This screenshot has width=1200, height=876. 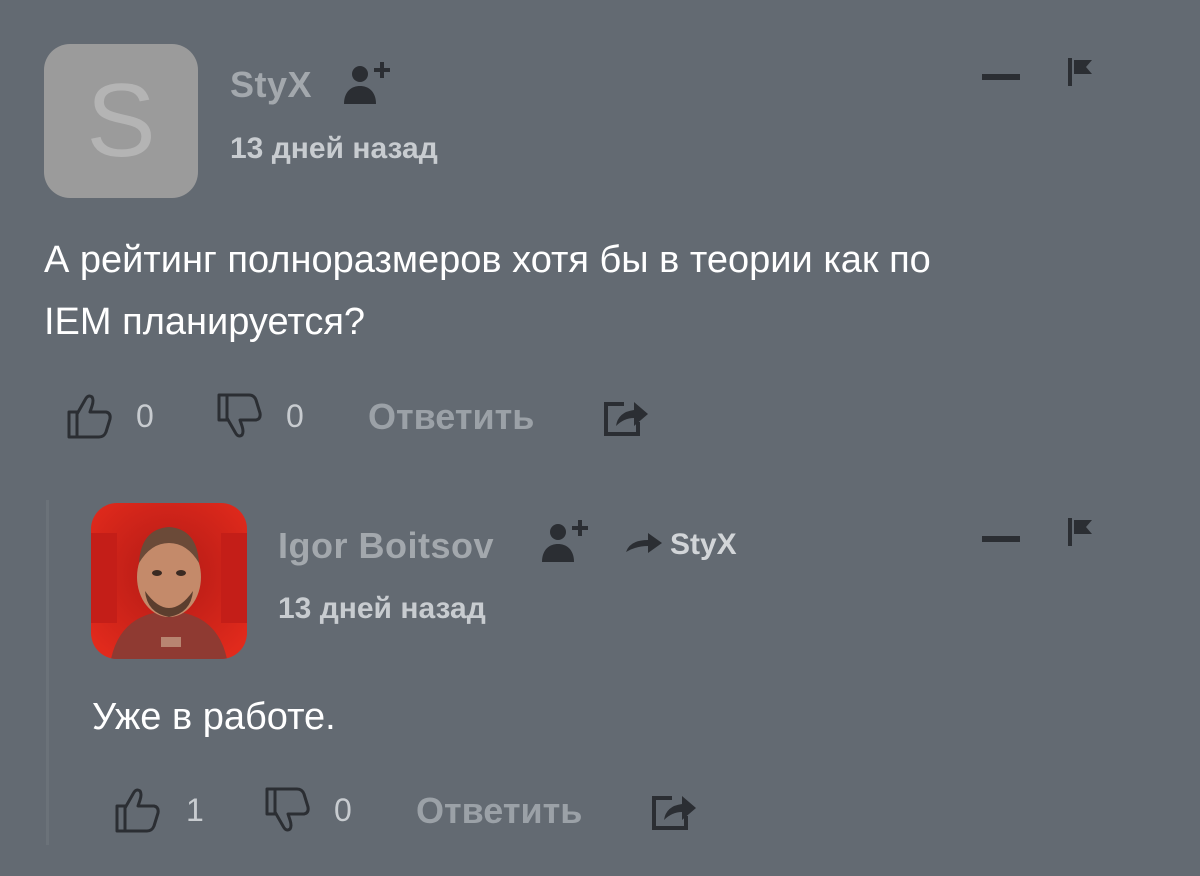 I want to click on avatar: S, so click(x=121, y=121).